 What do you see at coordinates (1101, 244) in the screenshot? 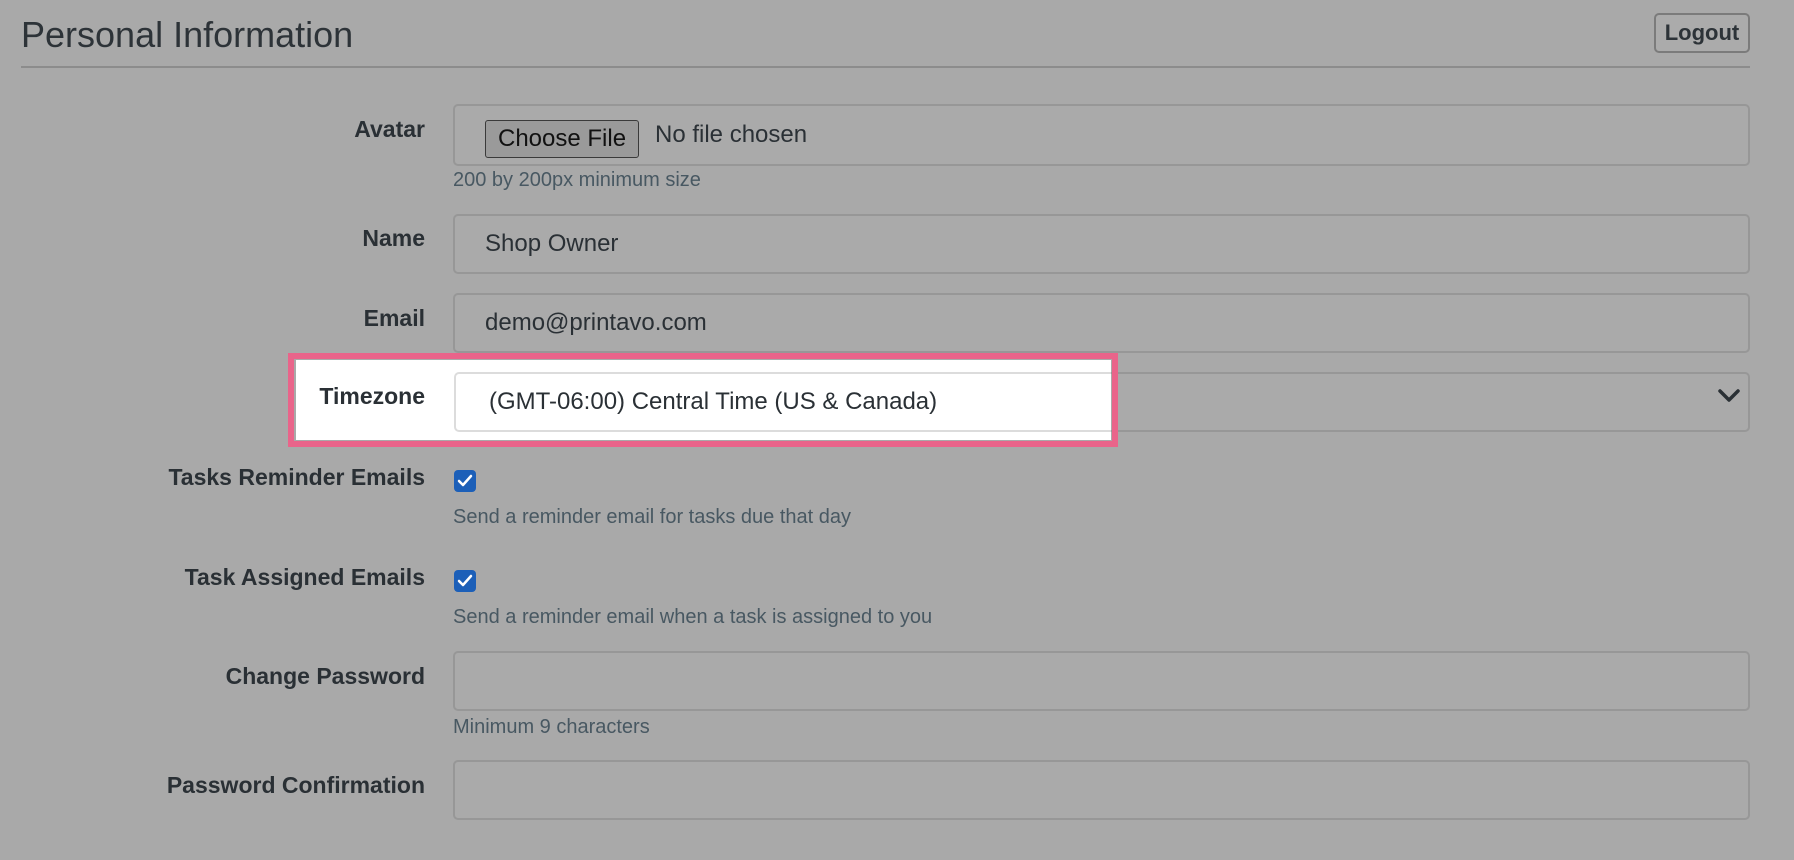
I see `name-field: Shop Owner` at bounding box center [1101, 244].